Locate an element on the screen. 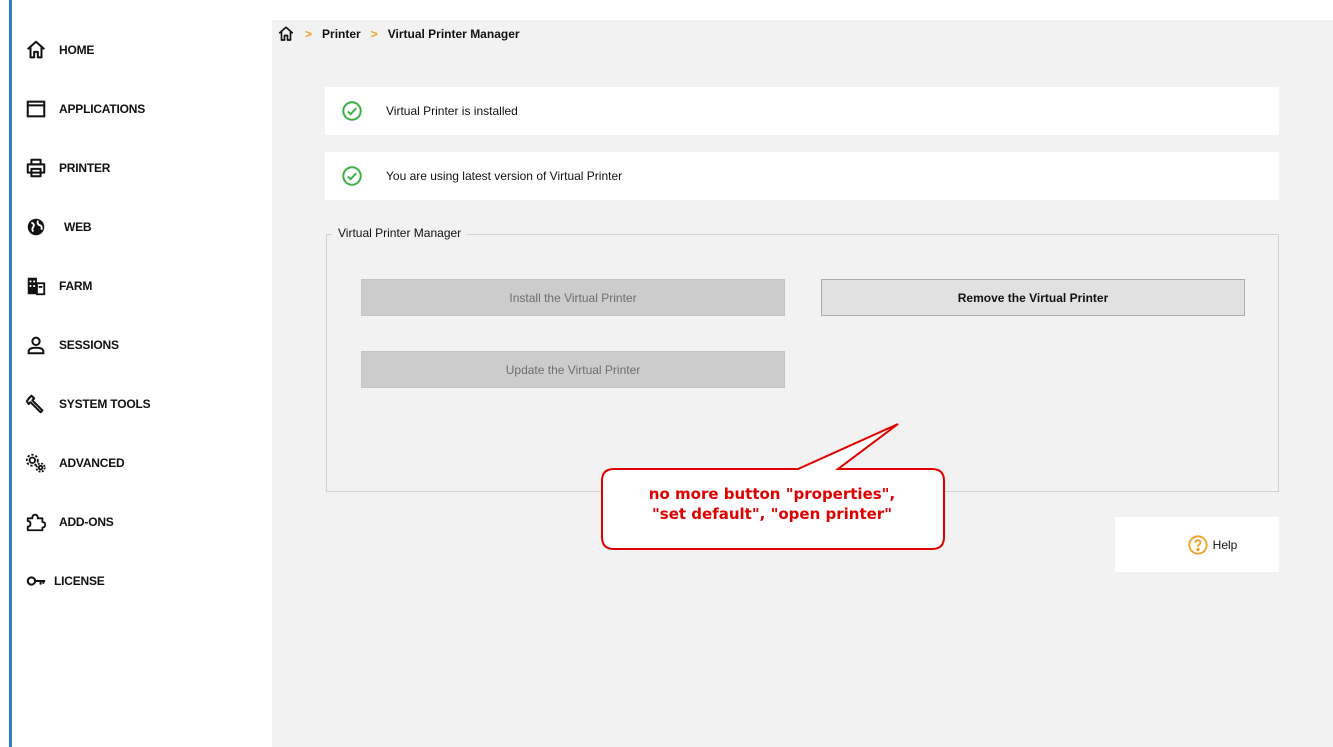 This screenshot has width=1333, height=747. top-strip is located at coordinates (666, 10).